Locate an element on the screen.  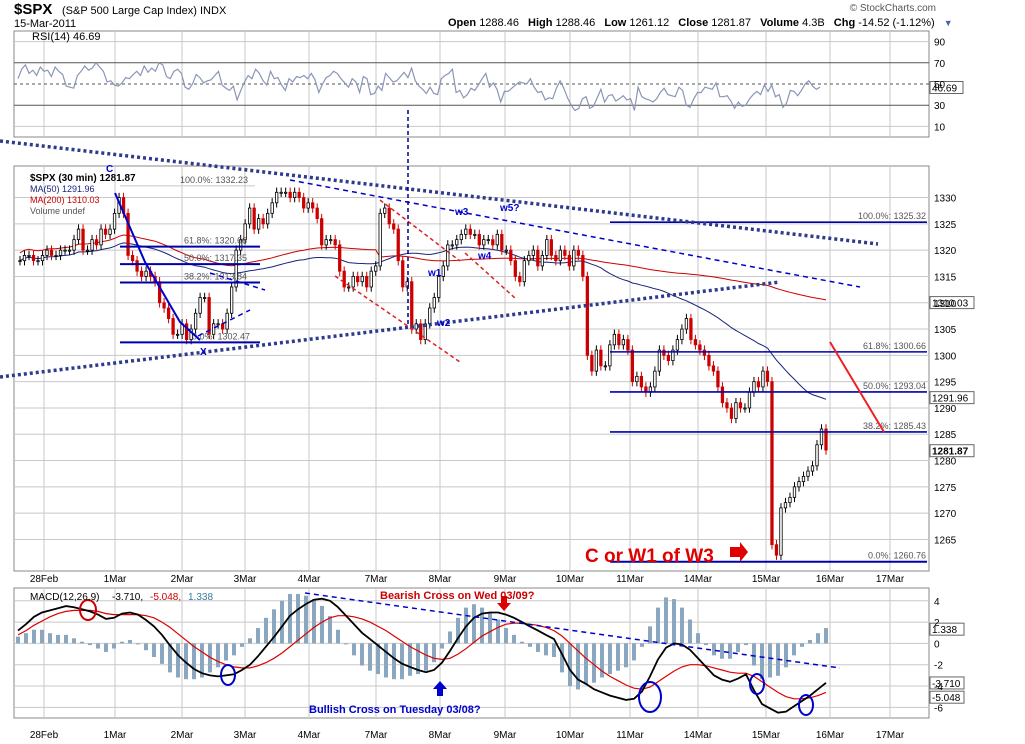
rsi-tick-30: 30 is located at coordinates (940, 106).